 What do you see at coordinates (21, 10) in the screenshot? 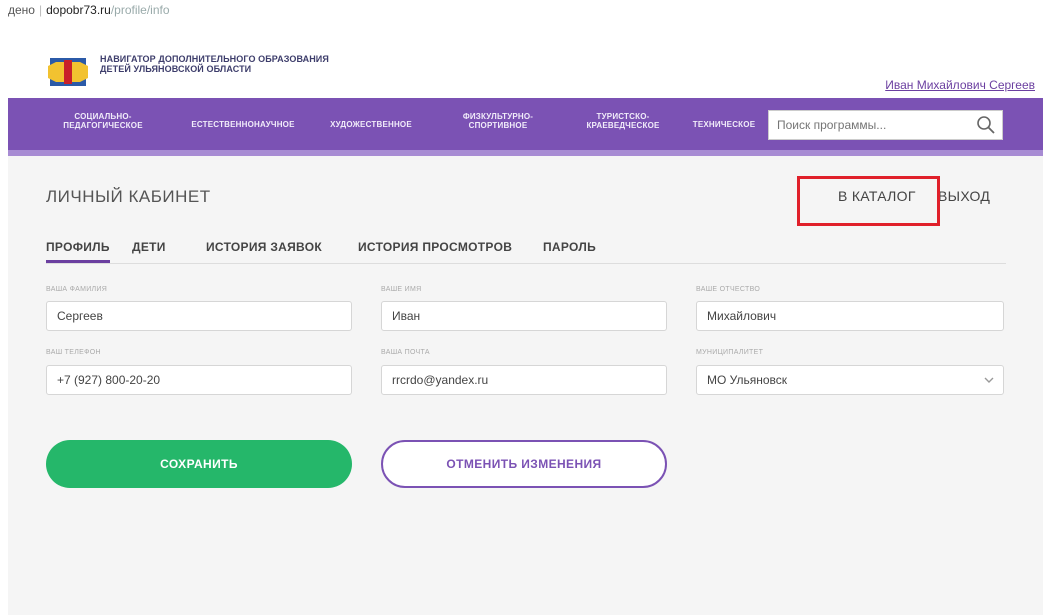
I see `address-prefix: дено` at bounding box center [21, 10].